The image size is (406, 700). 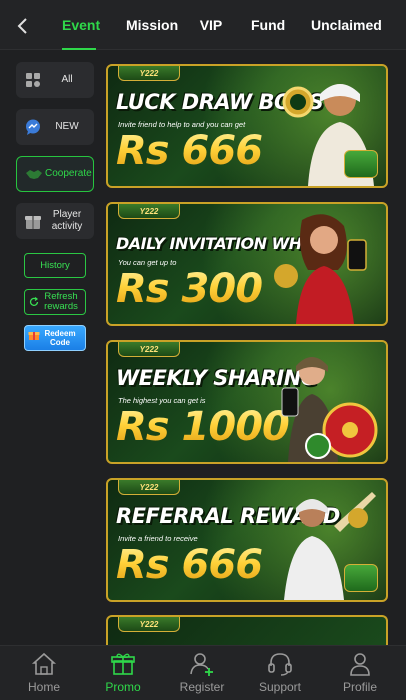 What do you see at coordinates (44, 663) in the screenshot?
I see `home-icon` at bounding box center [44, 663].